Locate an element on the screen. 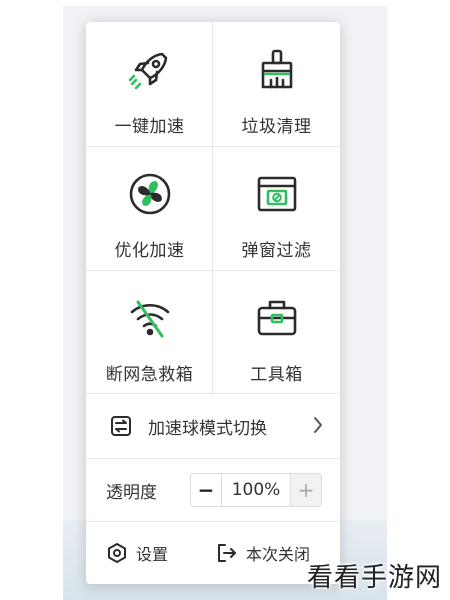  network-first-aid-label: 断网急救箱 is located at coordinates (149, 375).